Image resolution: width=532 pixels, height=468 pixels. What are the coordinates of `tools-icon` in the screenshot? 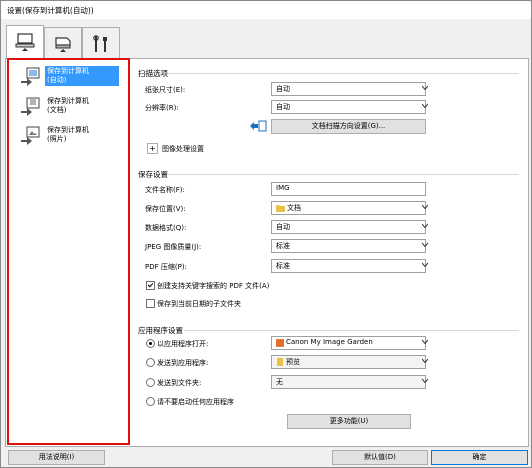 It's located at (100, 43).